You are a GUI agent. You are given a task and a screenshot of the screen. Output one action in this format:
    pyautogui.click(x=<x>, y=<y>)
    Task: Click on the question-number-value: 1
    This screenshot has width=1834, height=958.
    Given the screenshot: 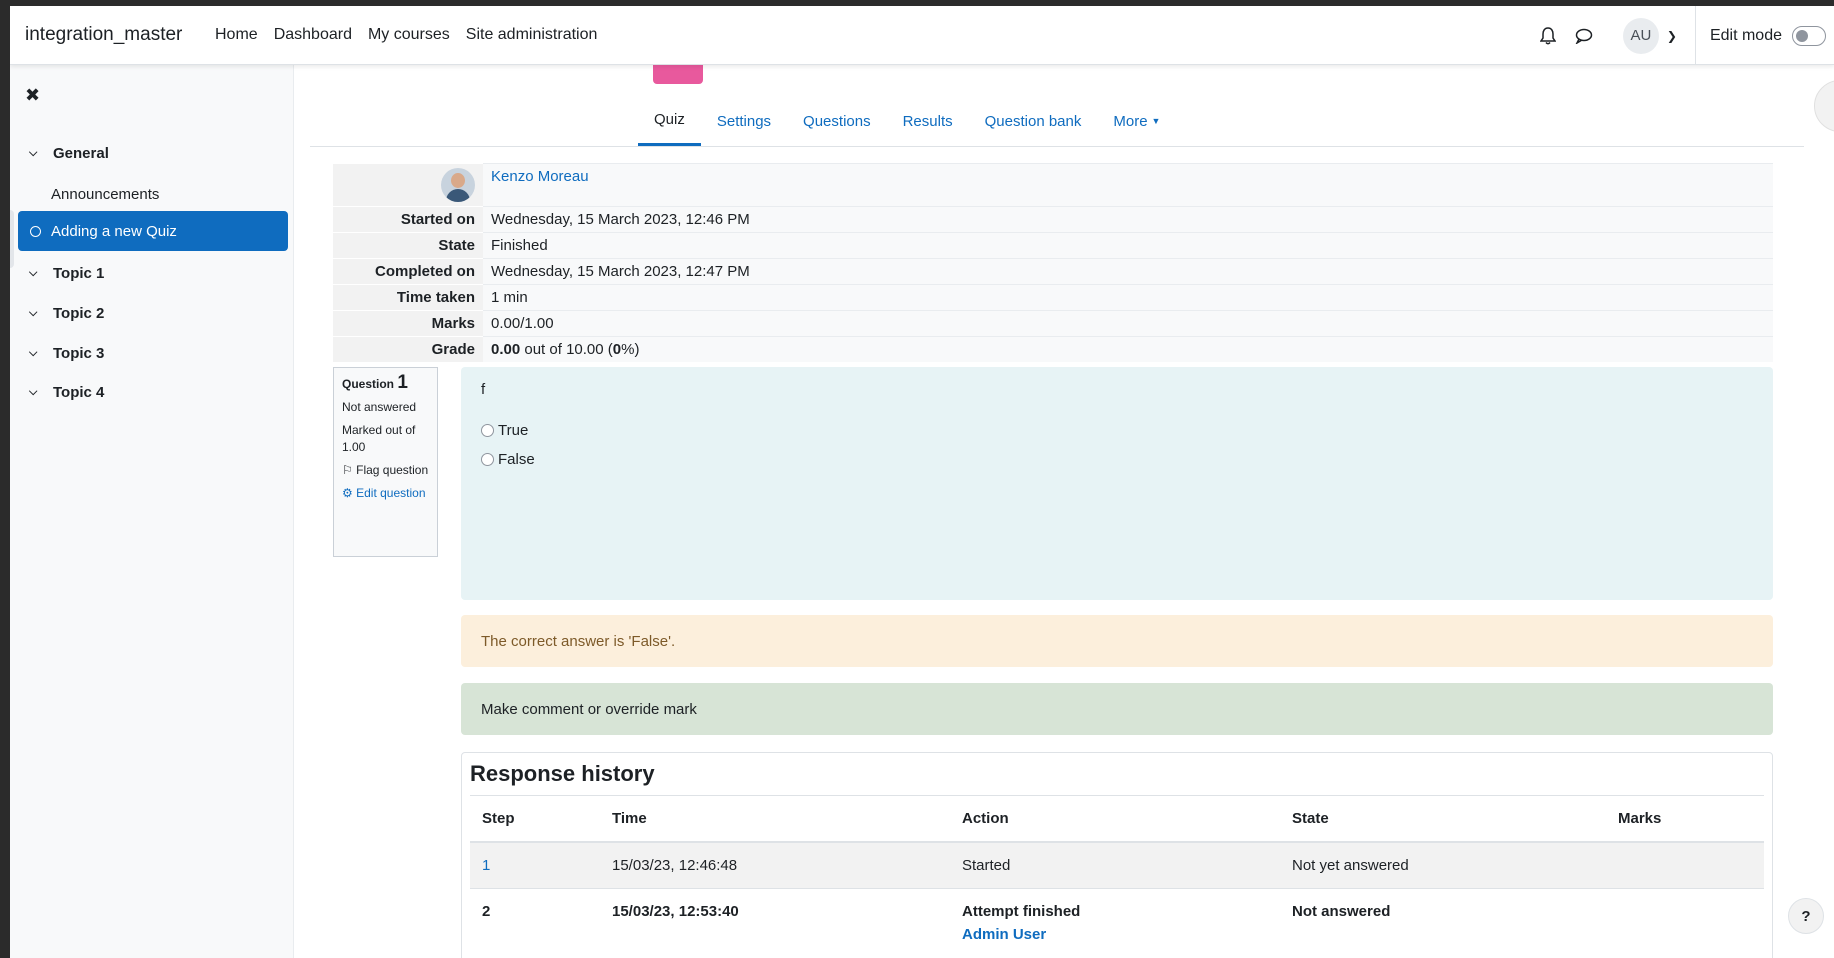 What is the action you would take?
    pyautogui.click(x=402, y=382)
    